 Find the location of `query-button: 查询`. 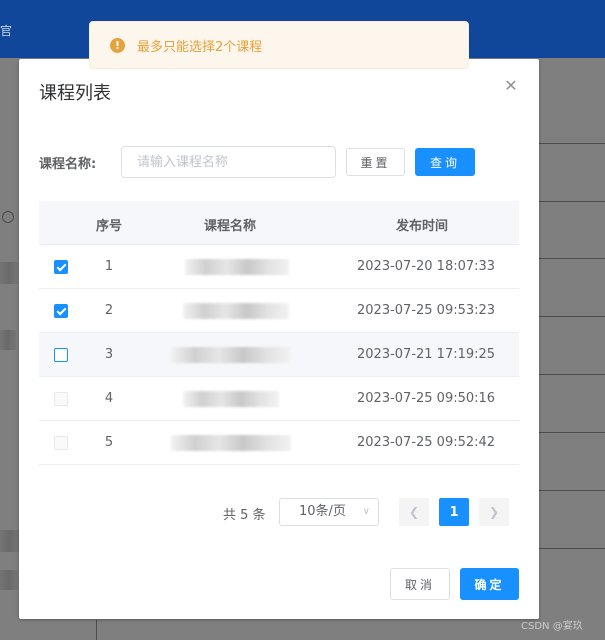

query-button: 查询 is located at coordinates (445, 162).